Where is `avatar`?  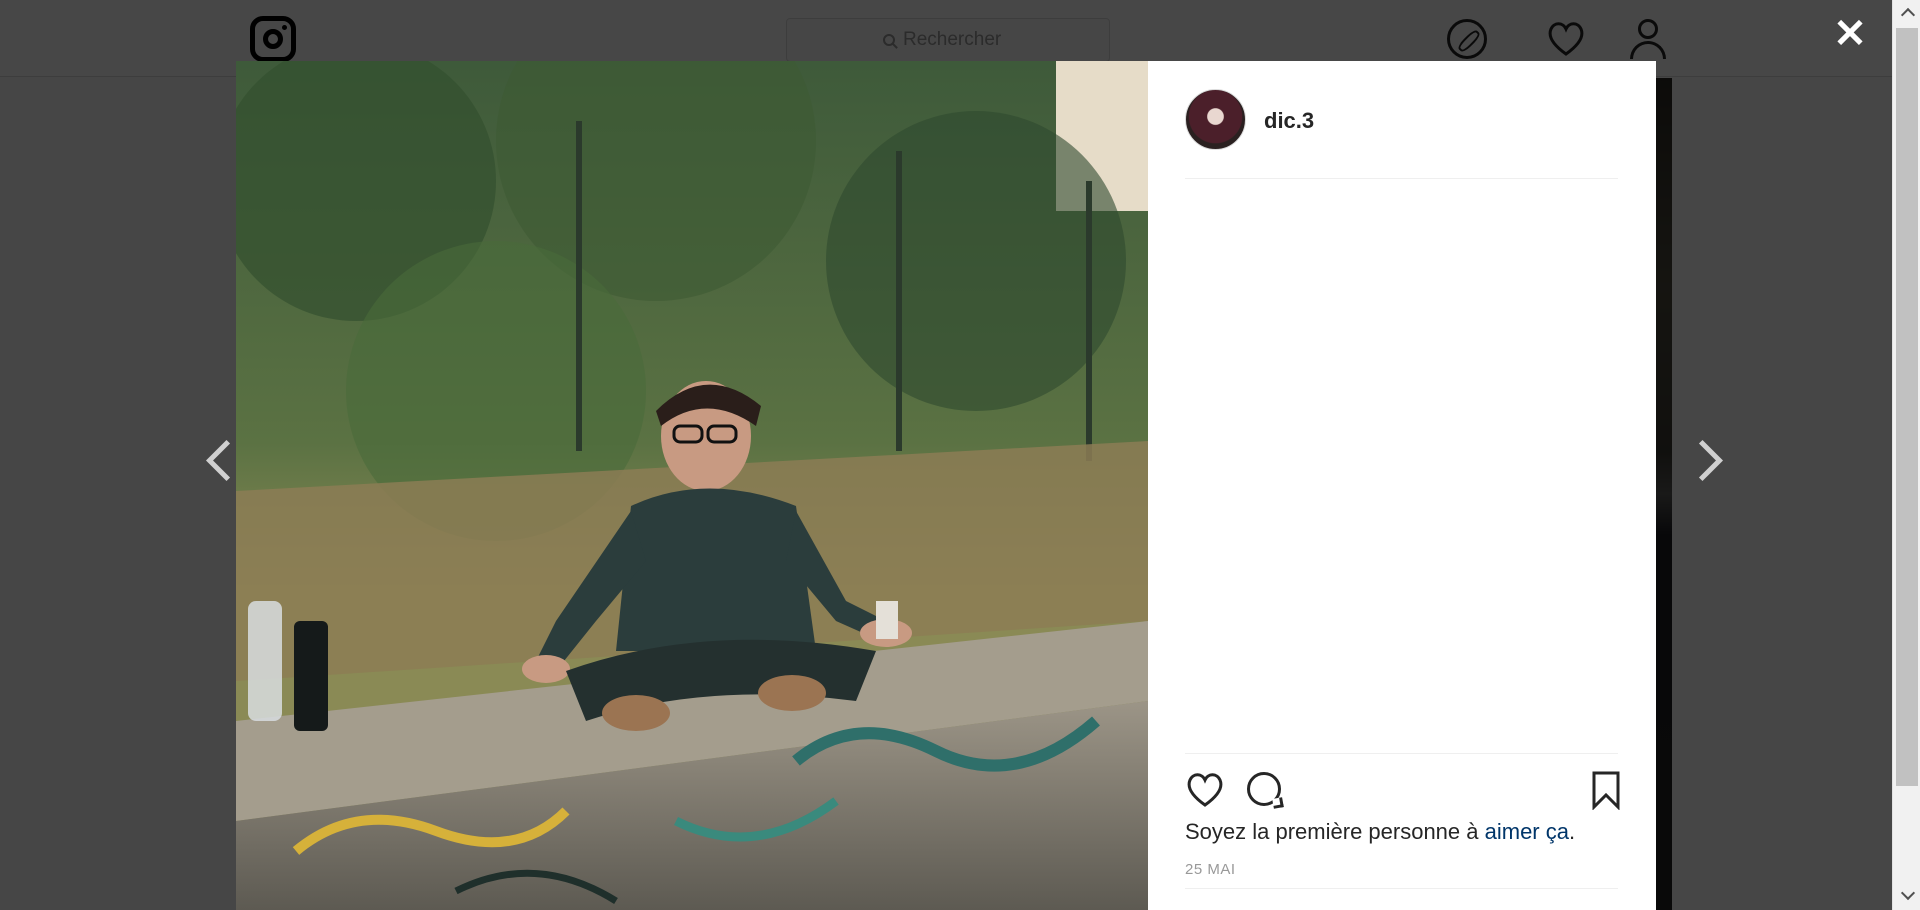 avatar is located at coordinates (1215, 119).